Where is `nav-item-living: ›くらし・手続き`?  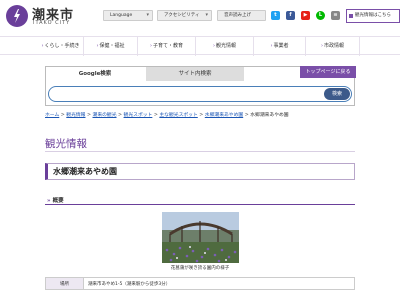
nav-item-living: ›くらし・手続き is located at coordinates (61, 46).